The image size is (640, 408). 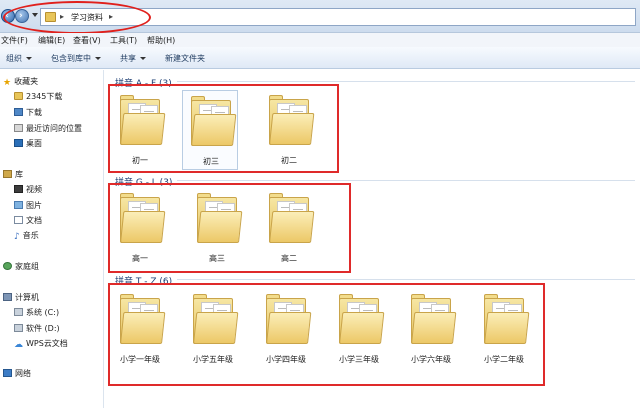 What do you see at coordinates (43, 312) in the screenshot?
I see `sidebar-item-label: 系统 (C:)` at bounding box center [43, 312].